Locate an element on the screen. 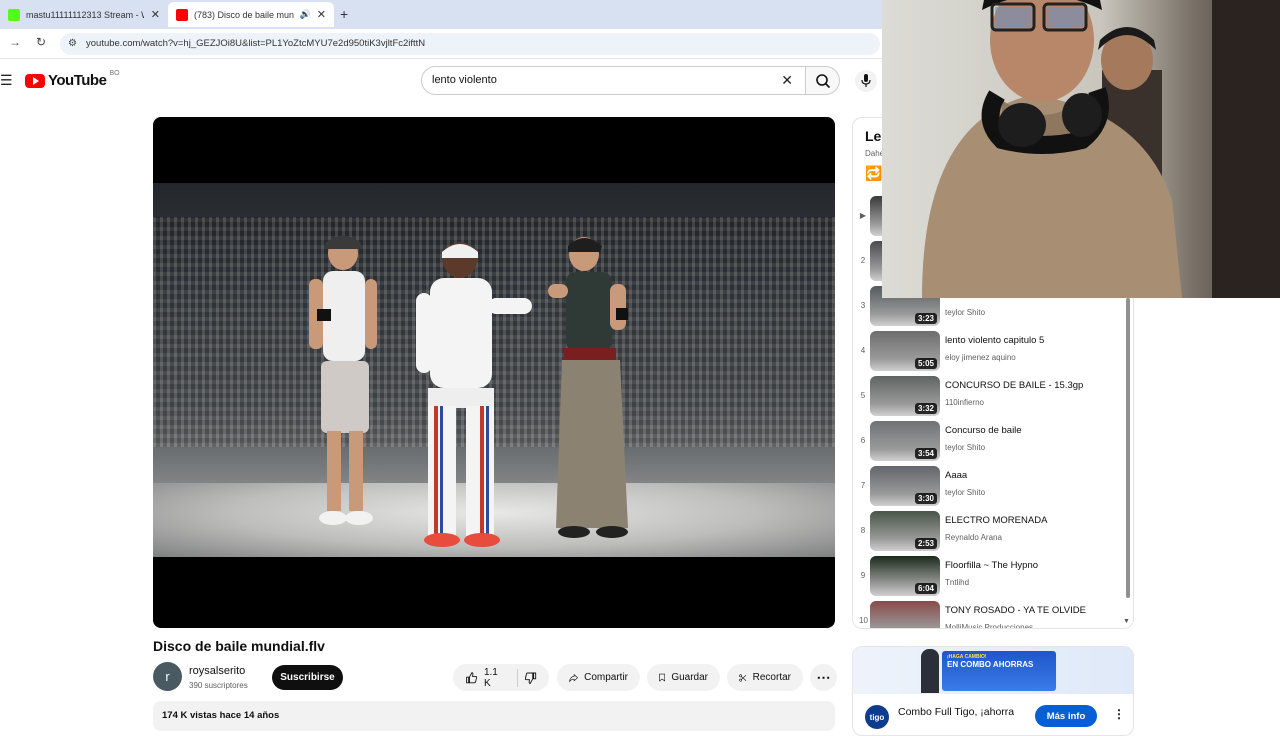 The height and width of the screenshot is (736, 1280). search-value: lento violento is located at coordinates (464, 80).